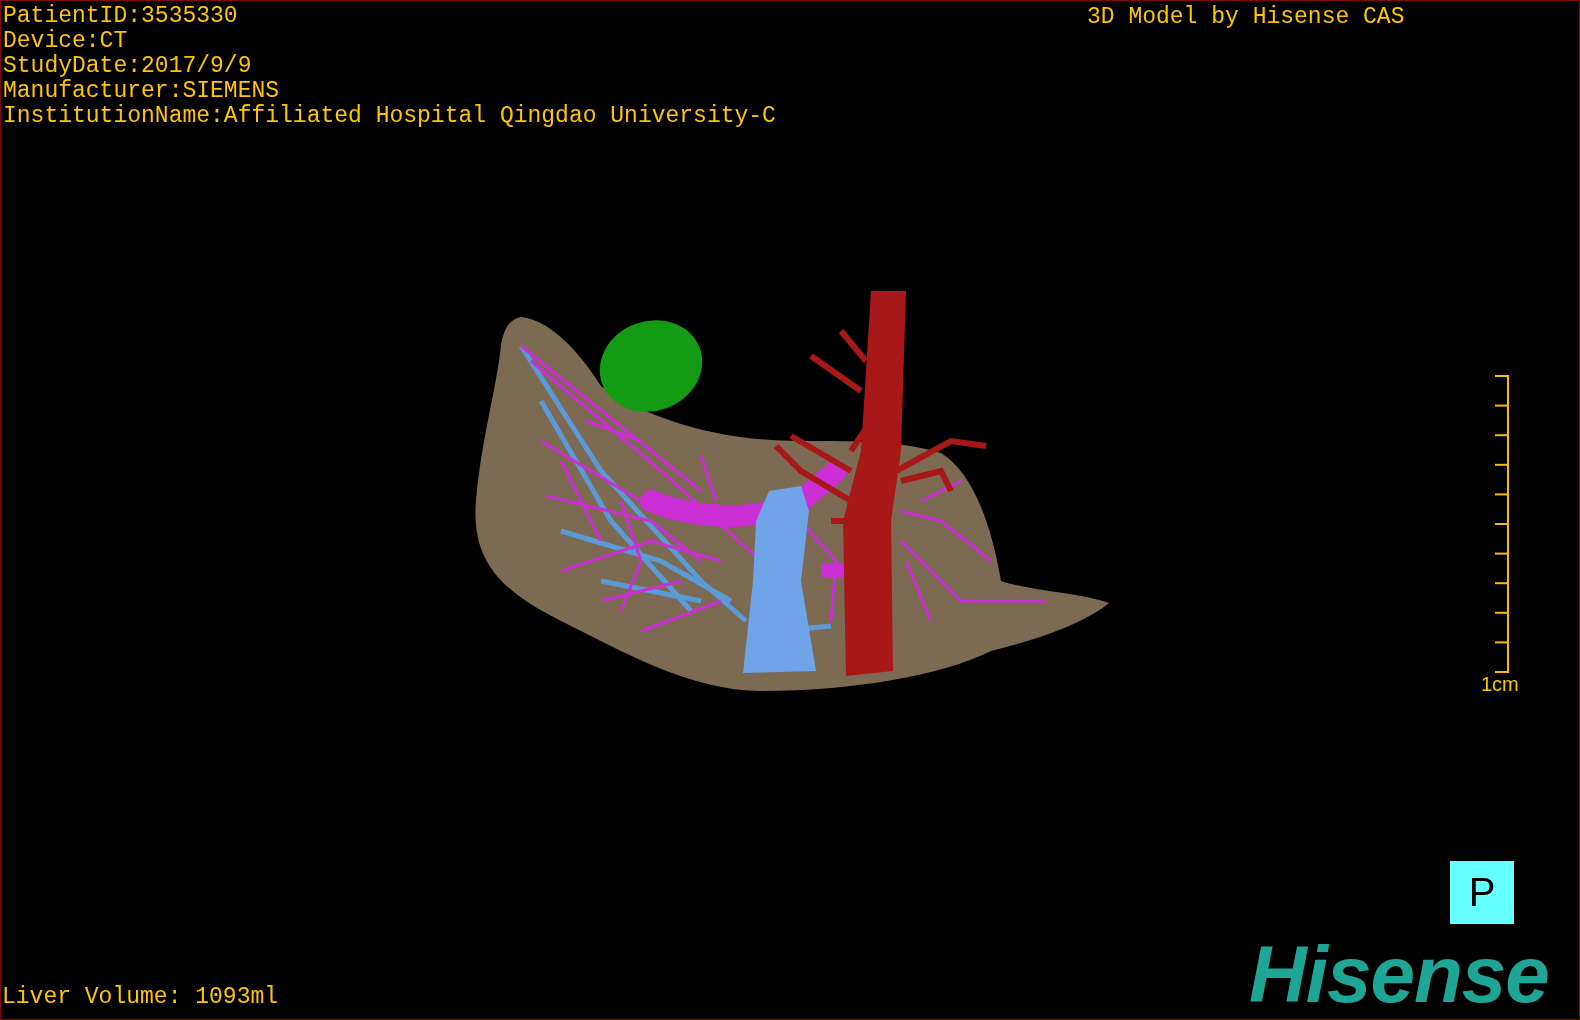 This screenshot has width=1580, height=1020. Describe the element at coordinates (389, 116) in the screenshot. I see `study-info-text: InstitutionName:Affiliated Hospital Qingdao University-C` at that location.